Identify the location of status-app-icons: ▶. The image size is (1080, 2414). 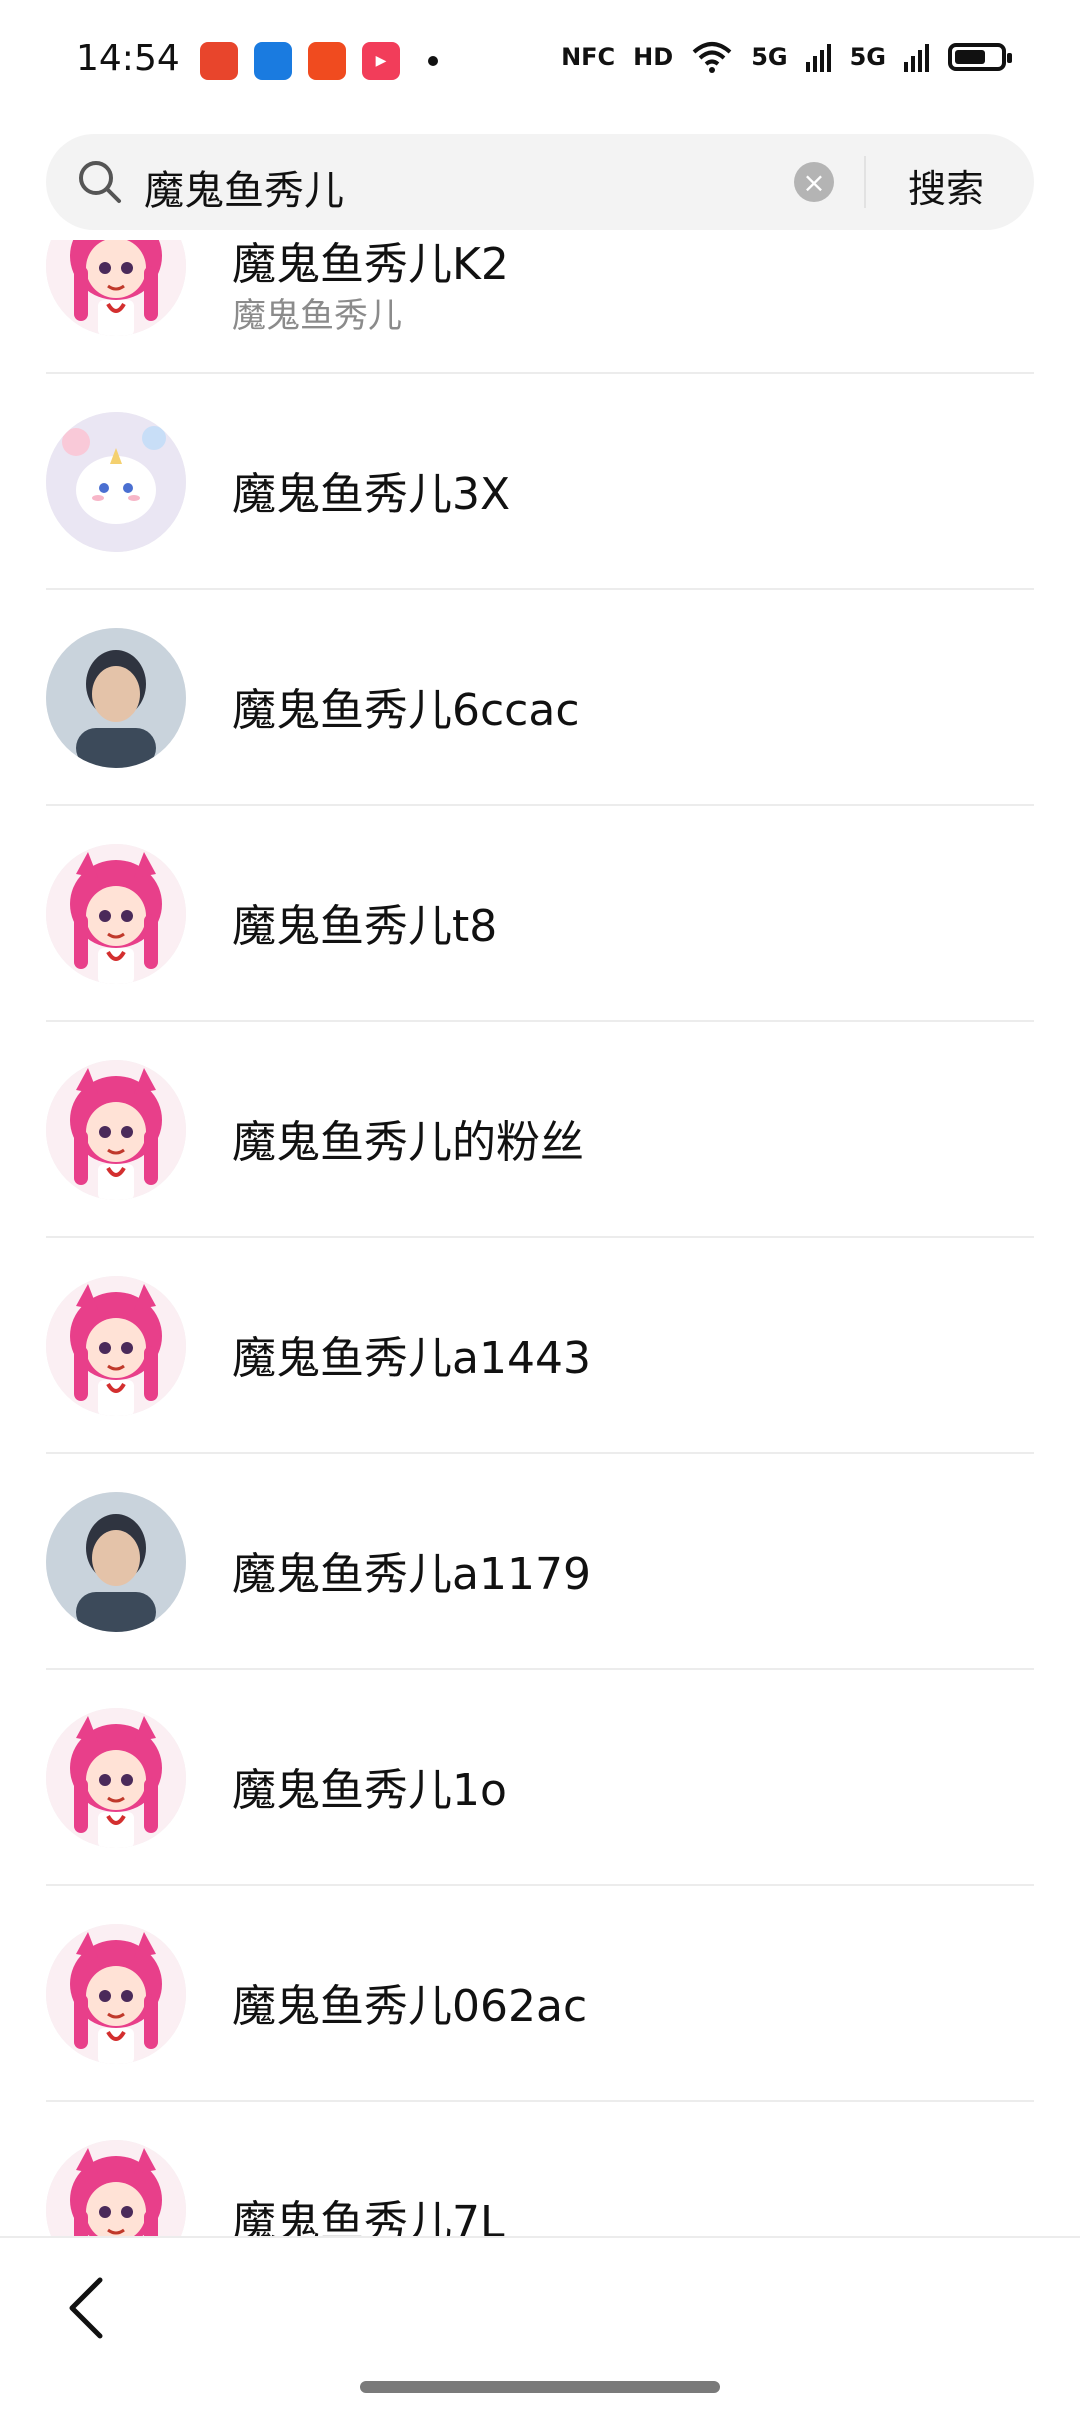
(319, 61).